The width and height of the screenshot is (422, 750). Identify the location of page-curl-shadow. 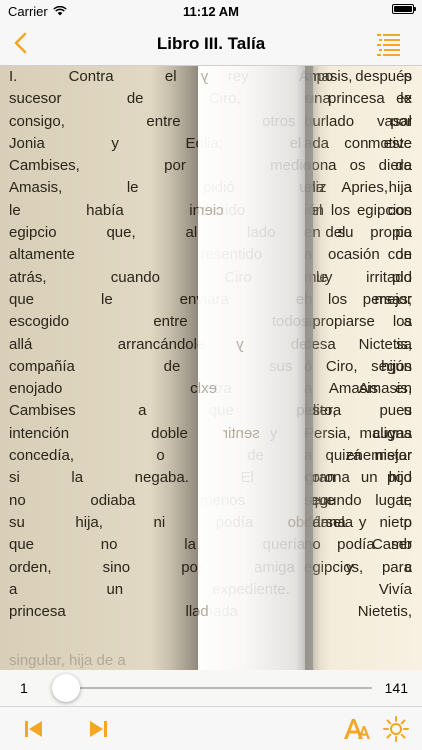
(175, 368).